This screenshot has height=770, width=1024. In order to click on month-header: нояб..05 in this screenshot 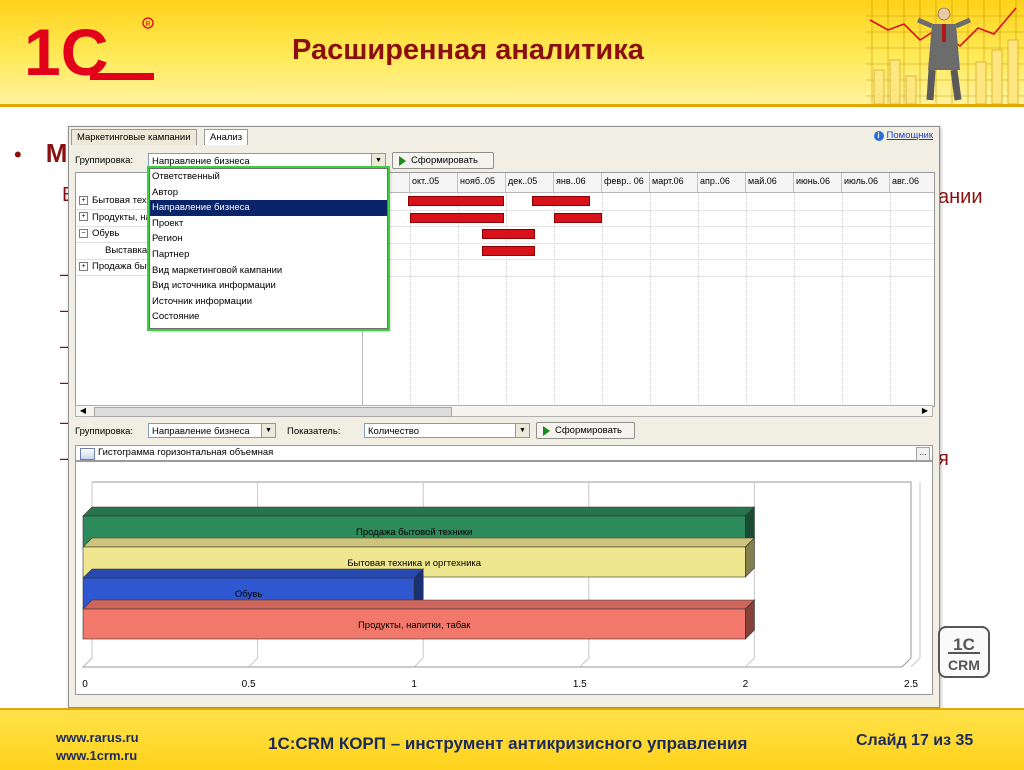, I will do `click(482, 183)`.